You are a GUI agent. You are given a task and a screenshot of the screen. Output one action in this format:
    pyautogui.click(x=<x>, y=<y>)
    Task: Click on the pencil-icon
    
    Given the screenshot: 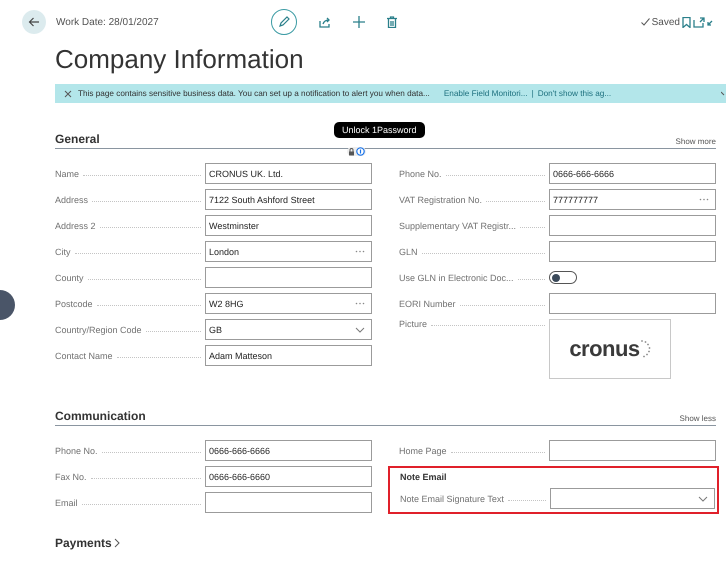 What is the action you would take?
    pyautogui.click(x=284, y=22)
    